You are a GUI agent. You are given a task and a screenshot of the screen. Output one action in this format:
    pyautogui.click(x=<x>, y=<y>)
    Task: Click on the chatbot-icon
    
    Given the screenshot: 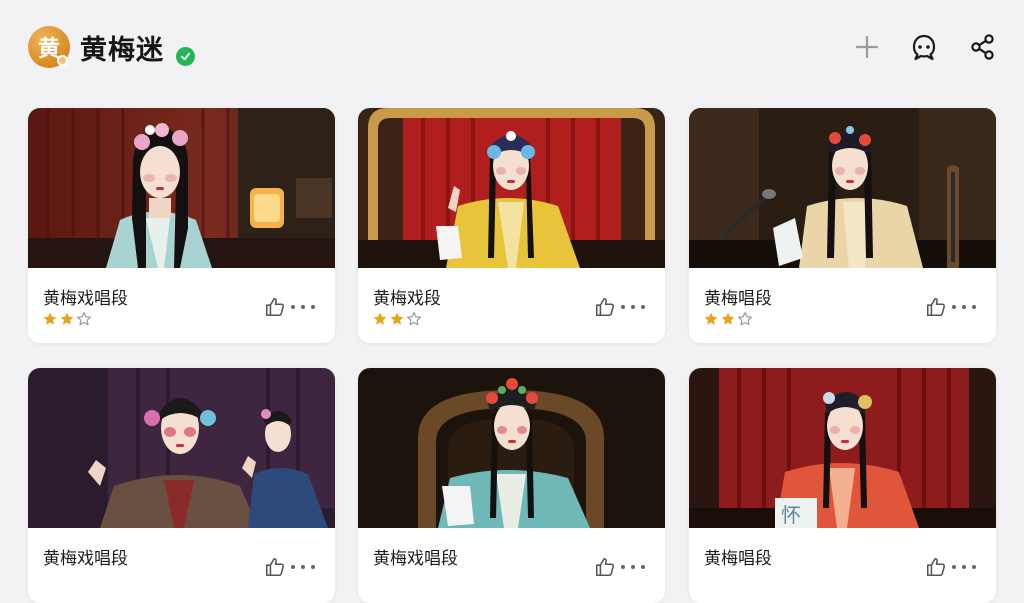 What is the action you would take?
    pyautogui.click(x=924, y=47)
    